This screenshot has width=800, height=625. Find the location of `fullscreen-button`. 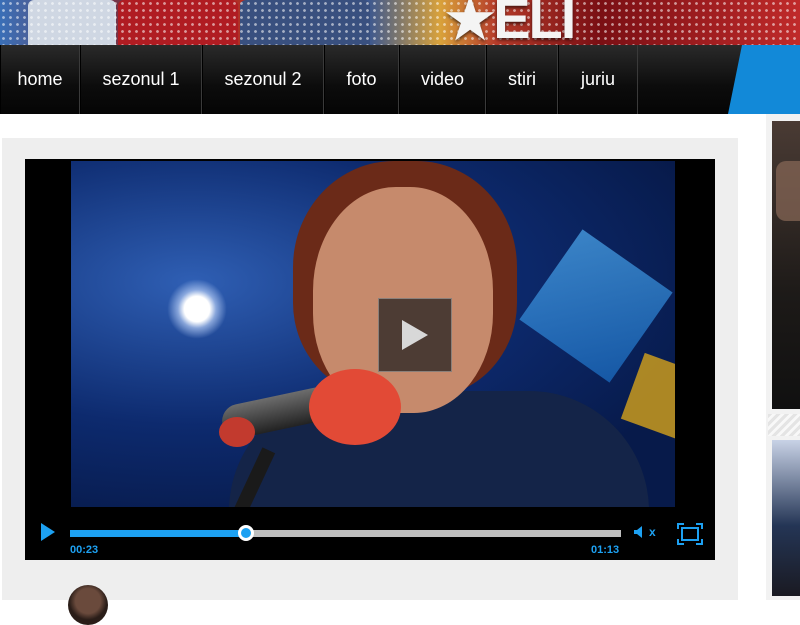

fullscreen-button is located at coordinates (690, 536).